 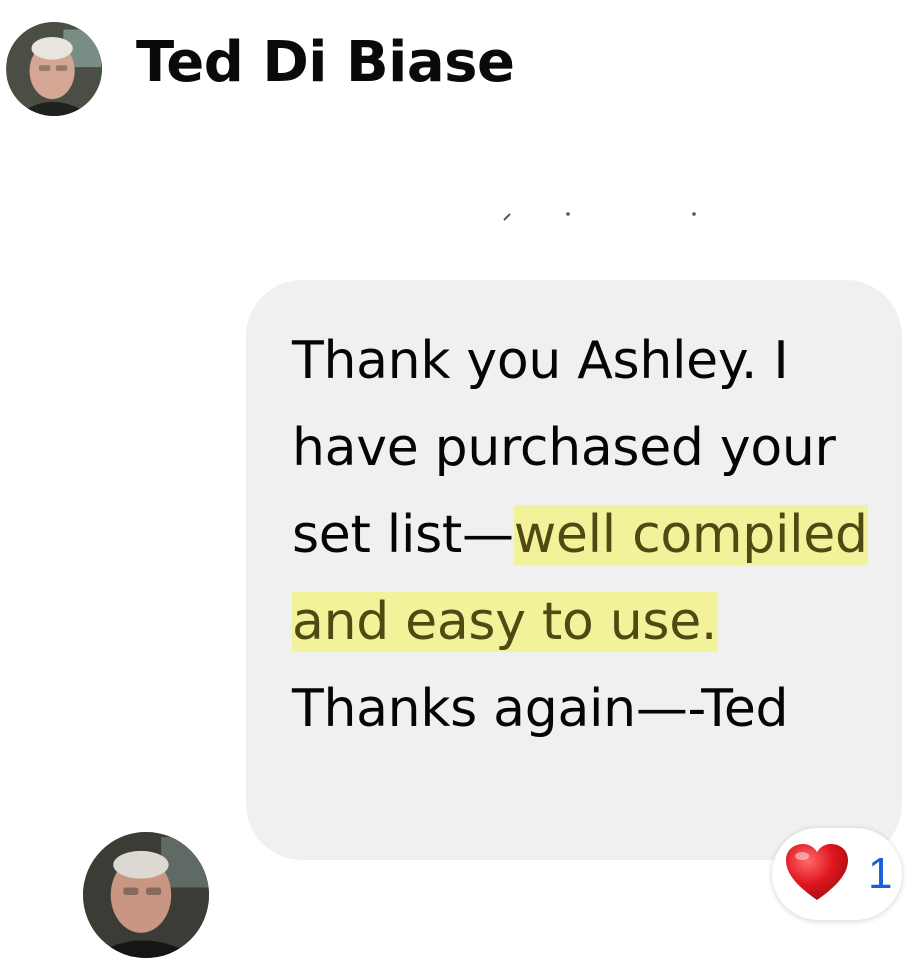 What do you see at coordinates (817, 872) in the screenshot?
I see `red-heart-icon` at bounding box center [817, 872].